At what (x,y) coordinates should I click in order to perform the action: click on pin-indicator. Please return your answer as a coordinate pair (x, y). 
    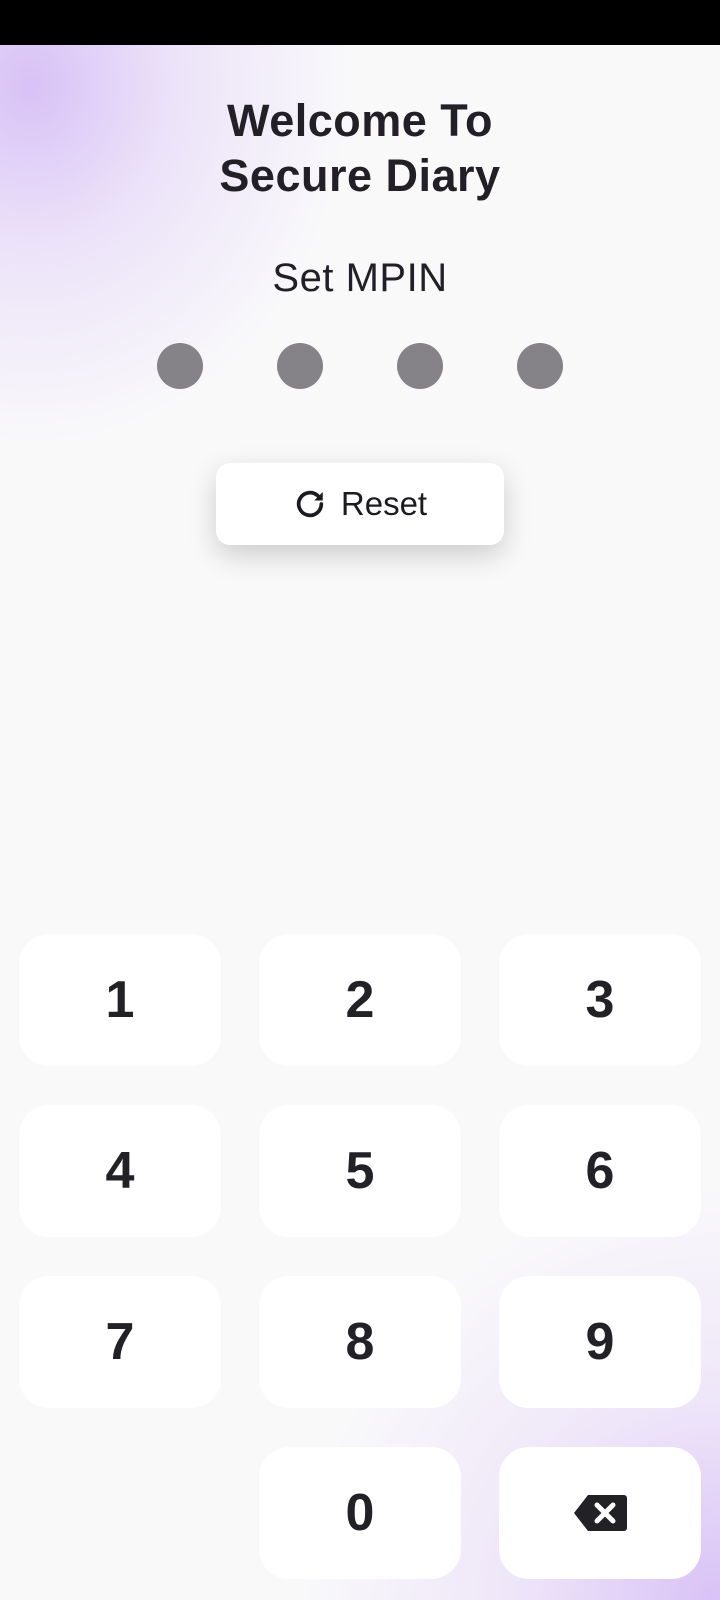
    Looking at the image, I should click on (360, 366).